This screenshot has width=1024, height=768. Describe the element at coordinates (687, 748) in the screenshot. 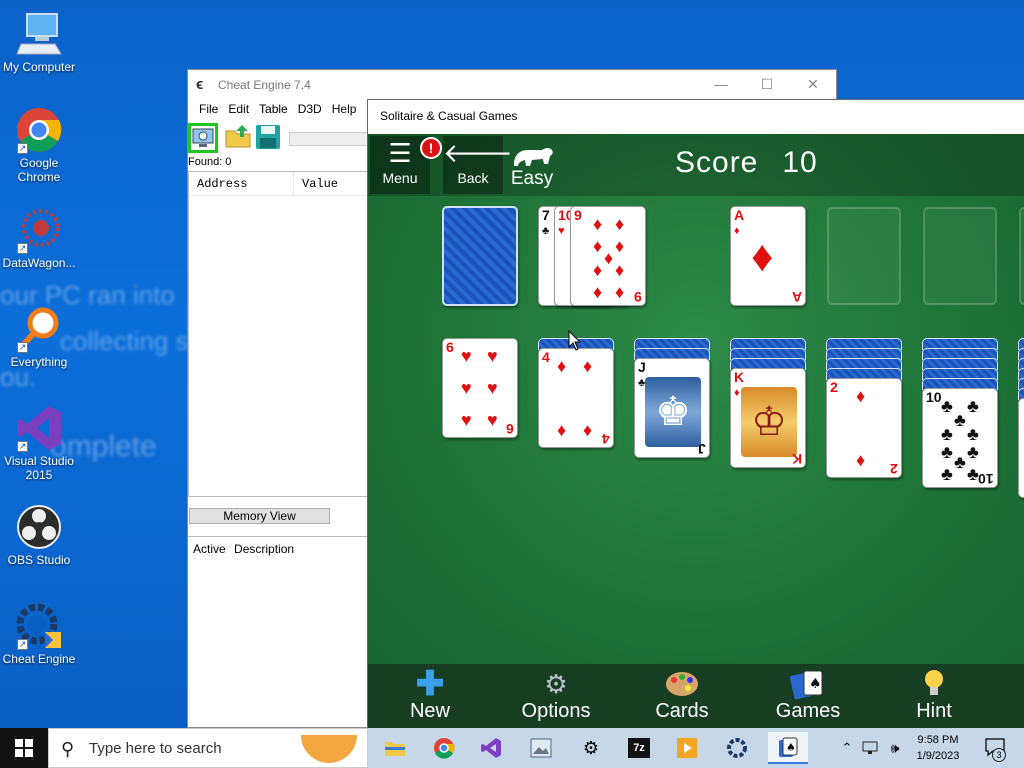

I see `media-player-icon` at that location.